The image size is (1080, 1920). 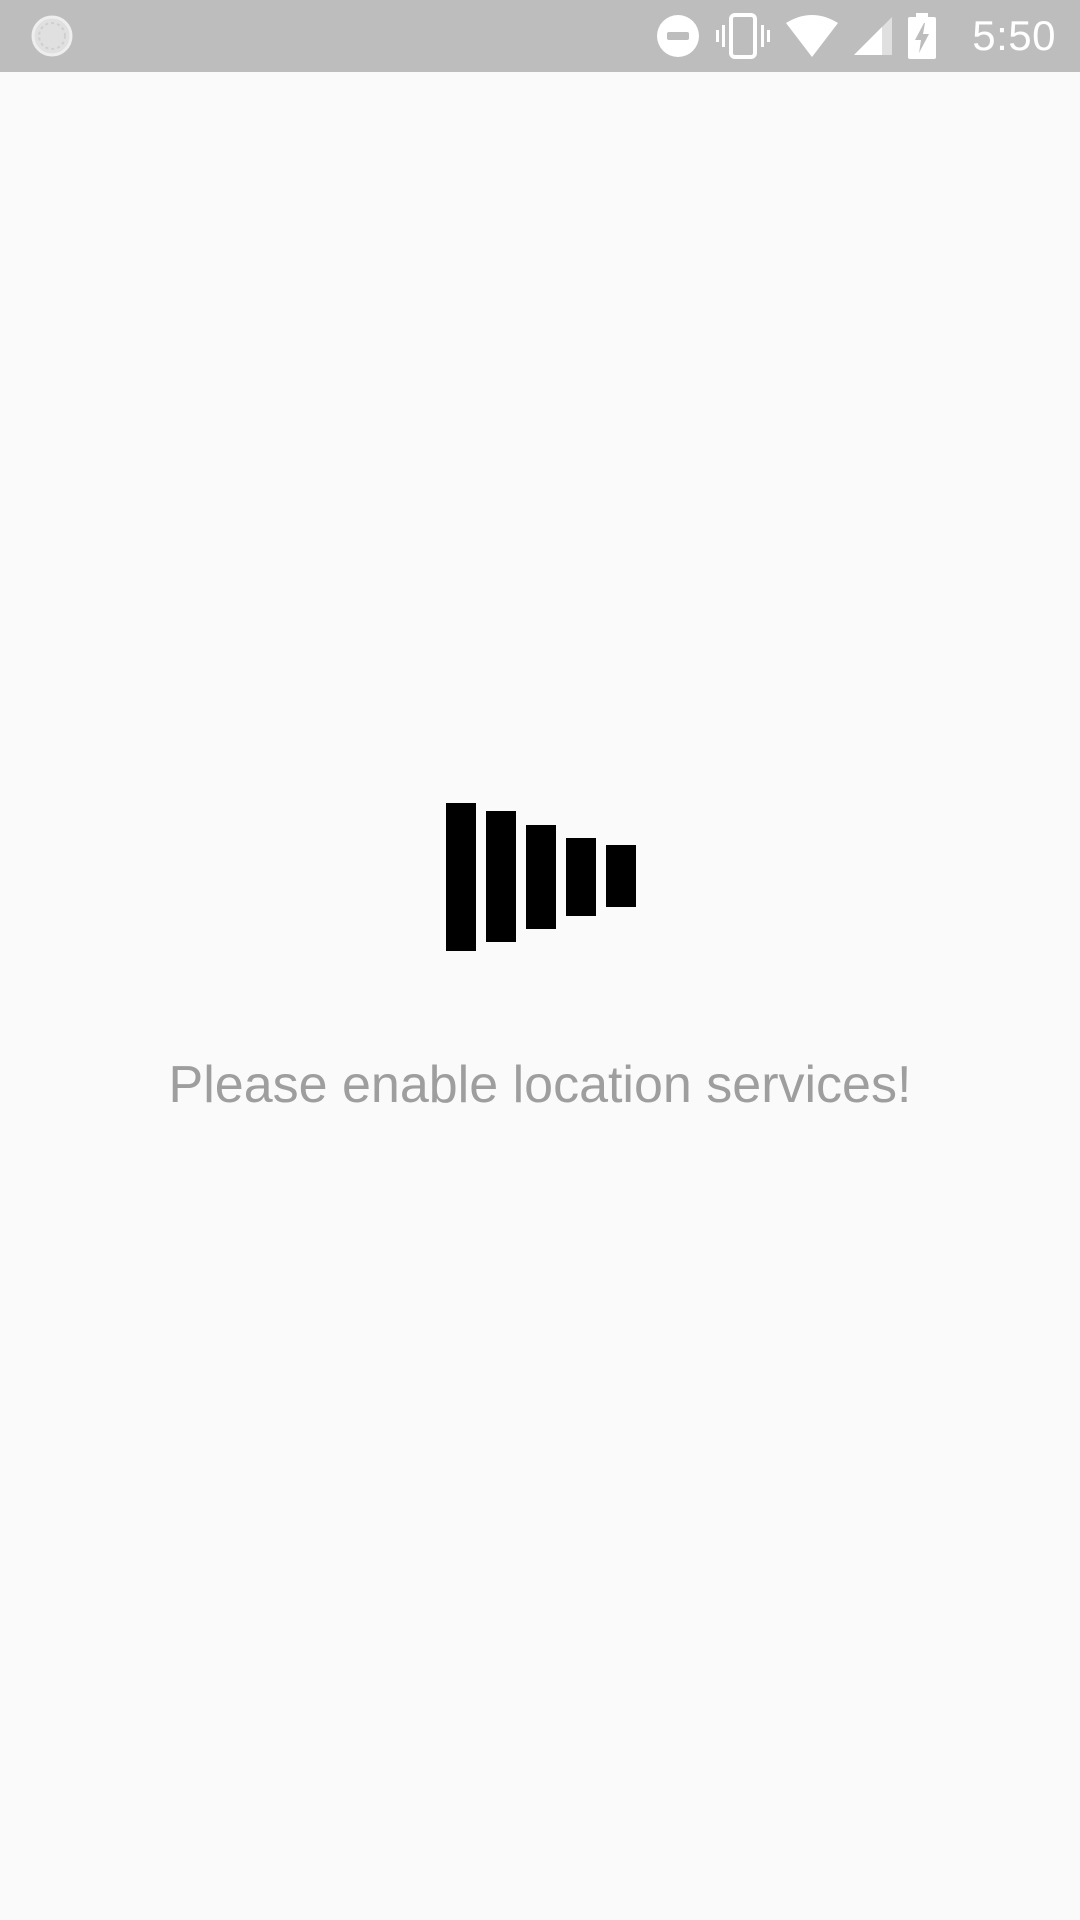 What do you see at coordinates (541, 878) in the screenshot?
I see `equalizer-bars-icon` at bounding box center [541, 878].